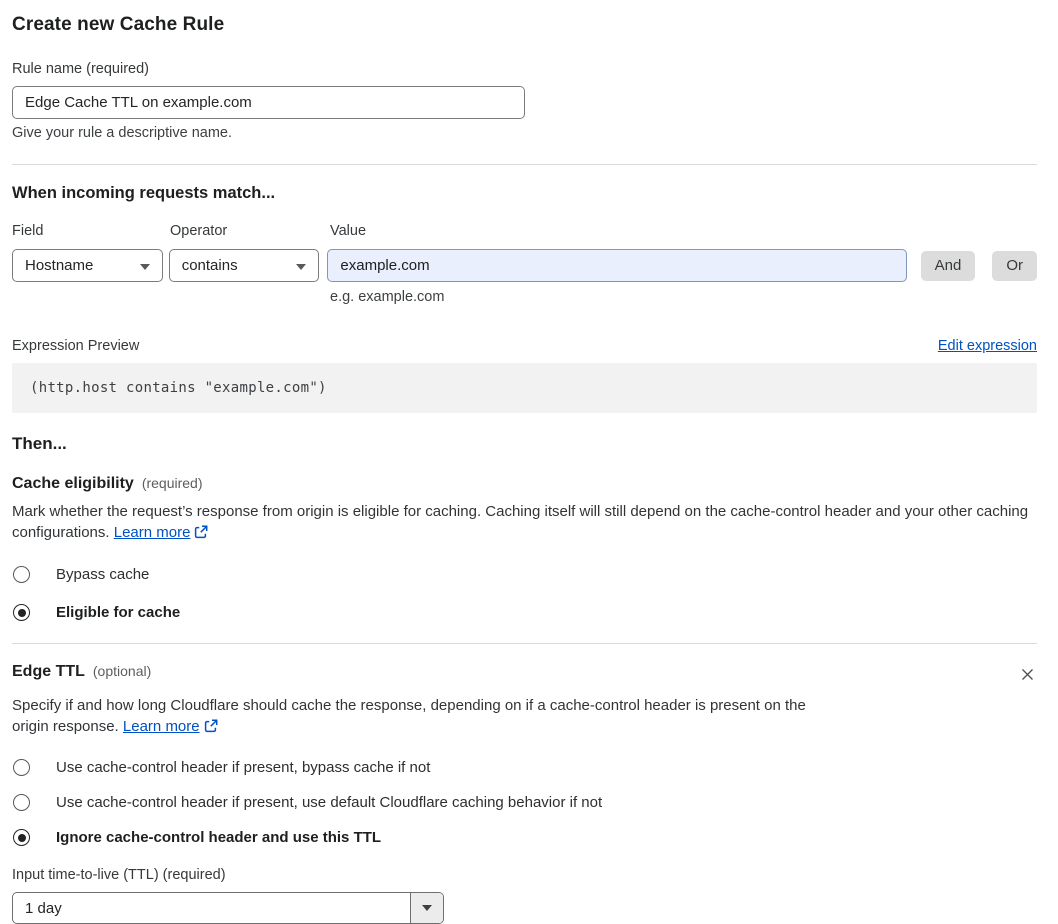 The width and height of the screenshot is (1058, 924). Describe the element at coordinates (948, 265) in the screenshot. I see `and-button: And` at that location.